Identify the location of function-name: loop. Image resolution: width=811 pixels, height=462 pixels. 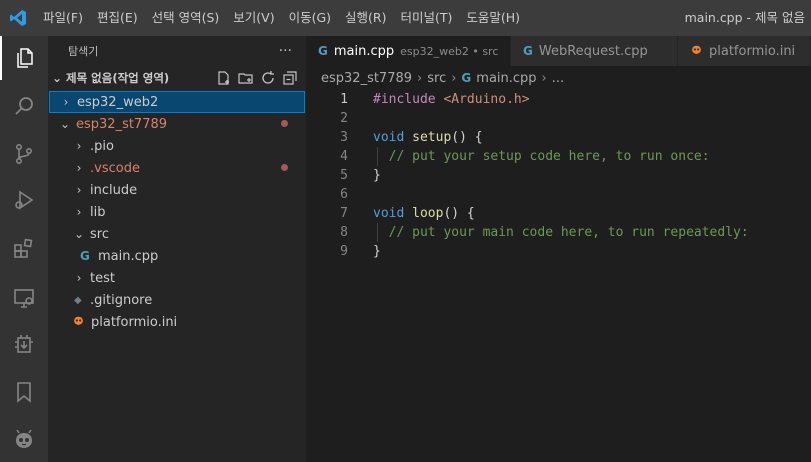
(424, 213).